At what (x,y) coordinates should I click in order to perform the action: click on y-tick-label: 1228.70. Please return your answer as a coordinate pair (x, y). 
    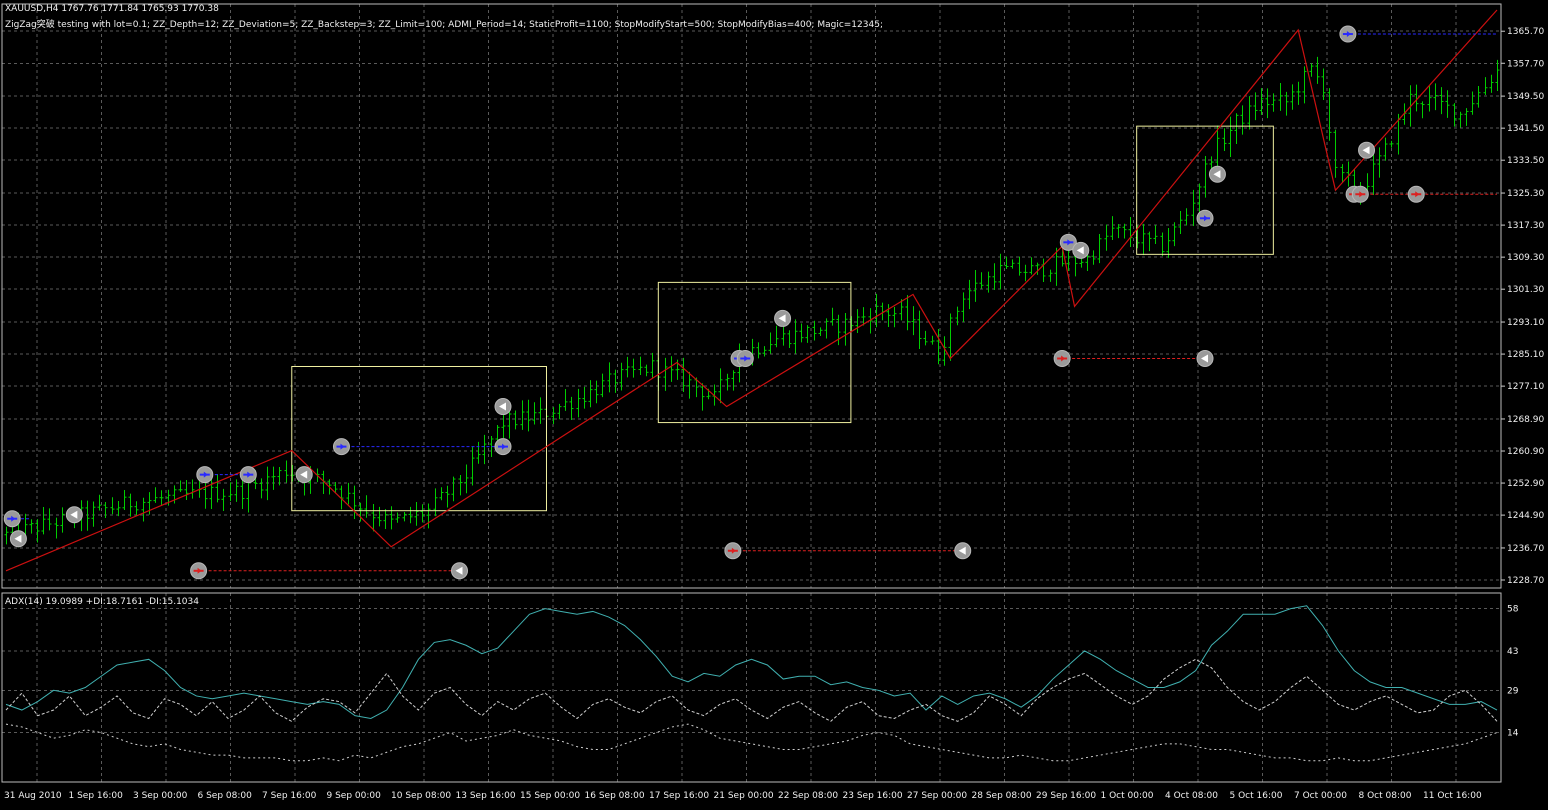
    Looking at the image, I should click on (1525, 581).